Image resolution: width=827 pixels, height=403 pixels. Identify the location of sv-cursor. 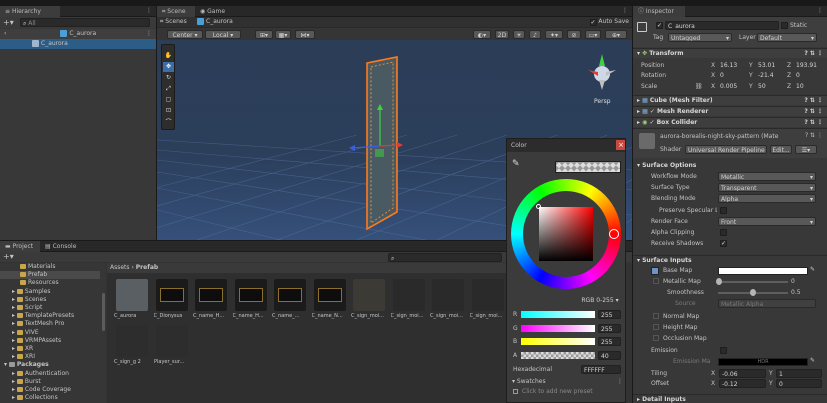
(538, 206).